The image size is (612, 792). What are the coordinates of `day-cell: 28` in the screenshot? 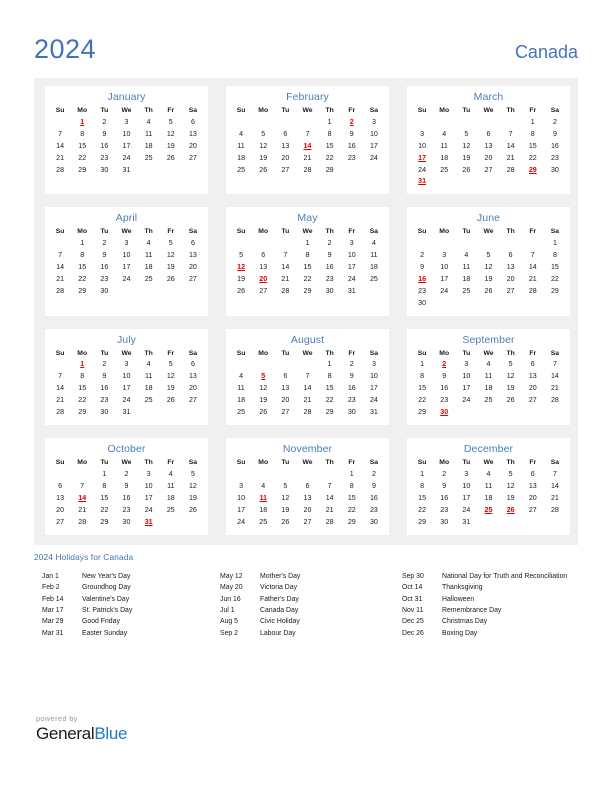 It's located at (511, 170).